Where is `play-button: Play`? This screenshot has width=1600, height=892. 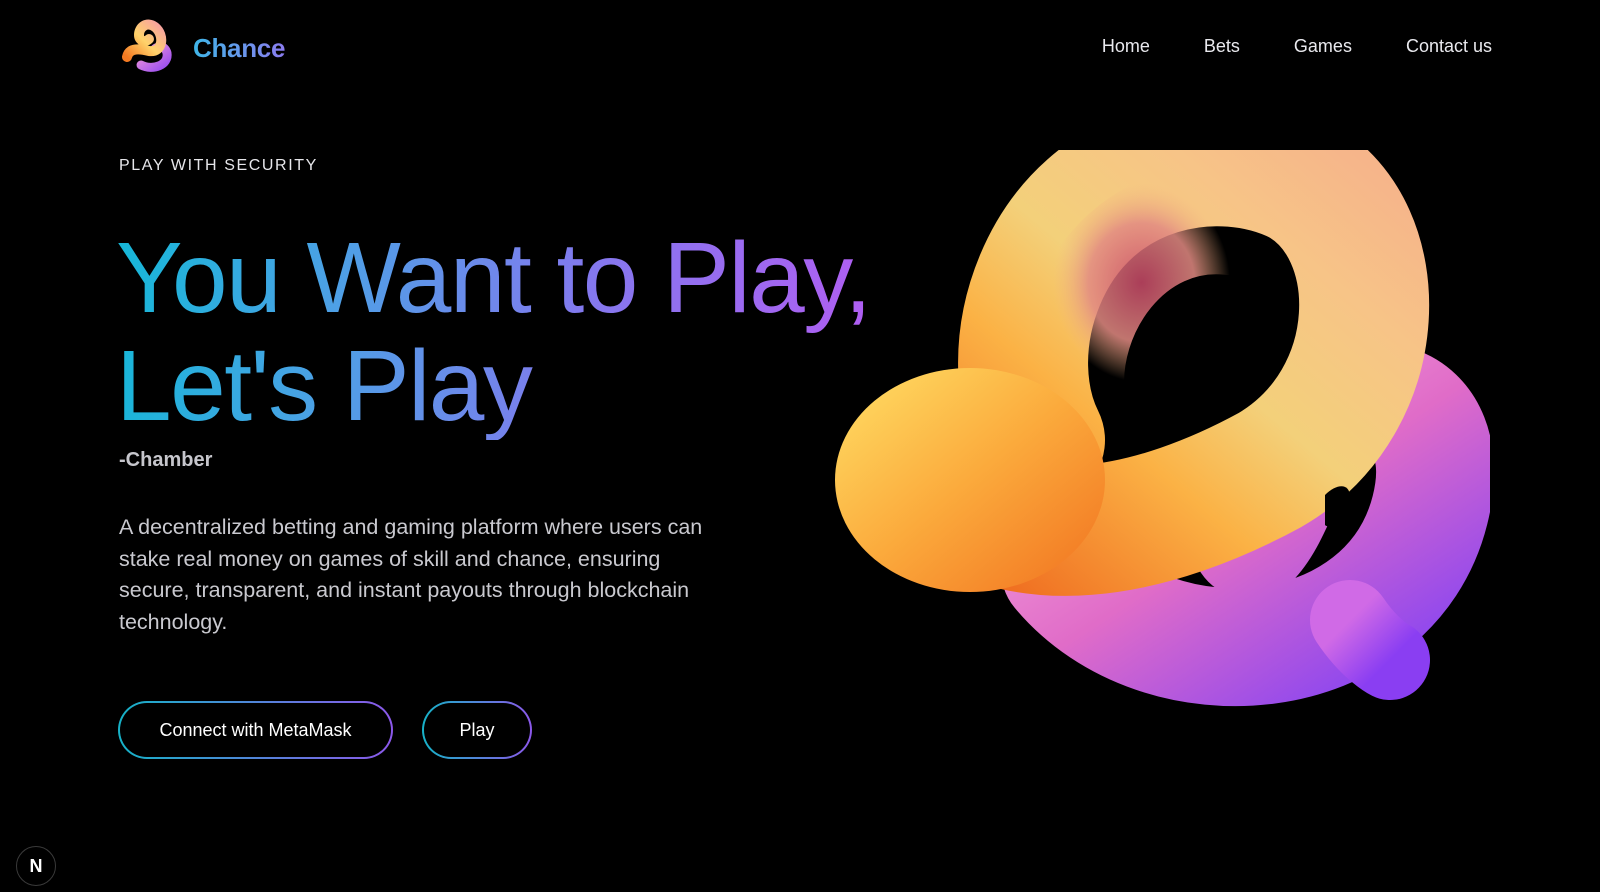 play-button: Play is located at coordinates (477, 730).